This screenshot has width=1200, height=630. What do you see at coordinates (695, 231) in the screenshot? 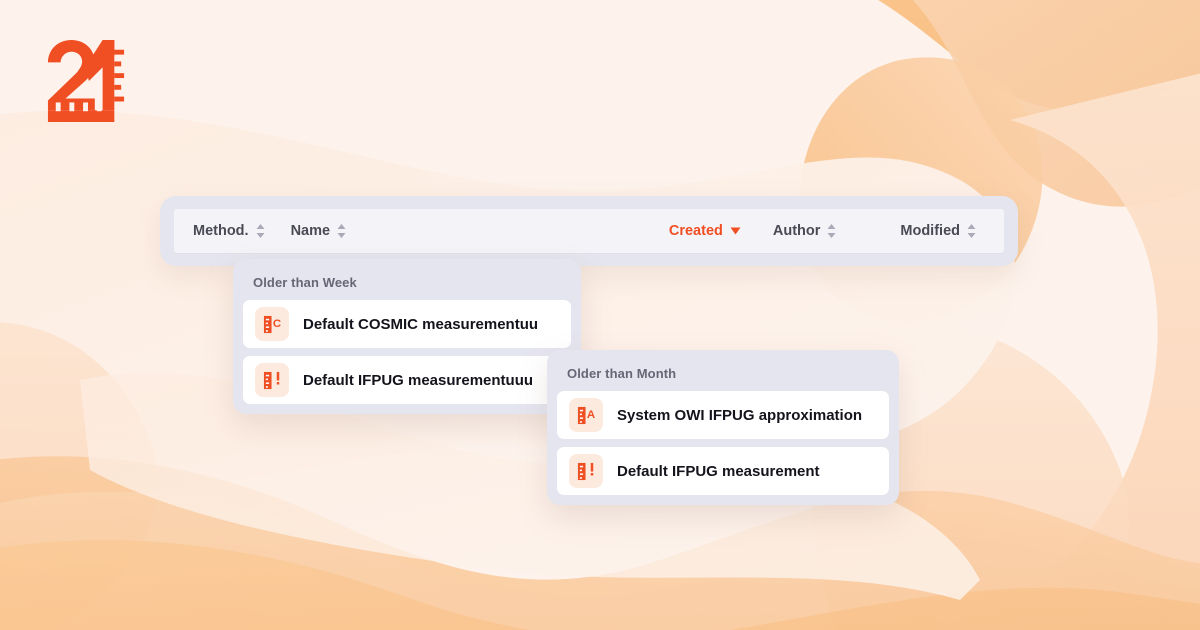
I see `column-label-created: Created` at bounding box center [695, 231].